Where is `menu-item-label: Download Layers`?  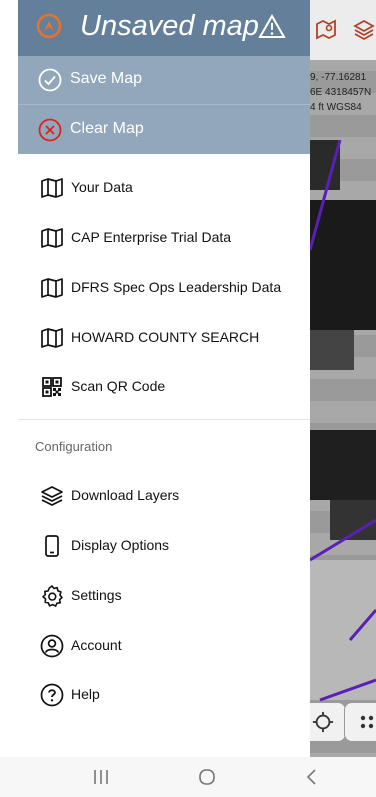
menu-item-label: Download Layers is located at coordinates (125, 495).